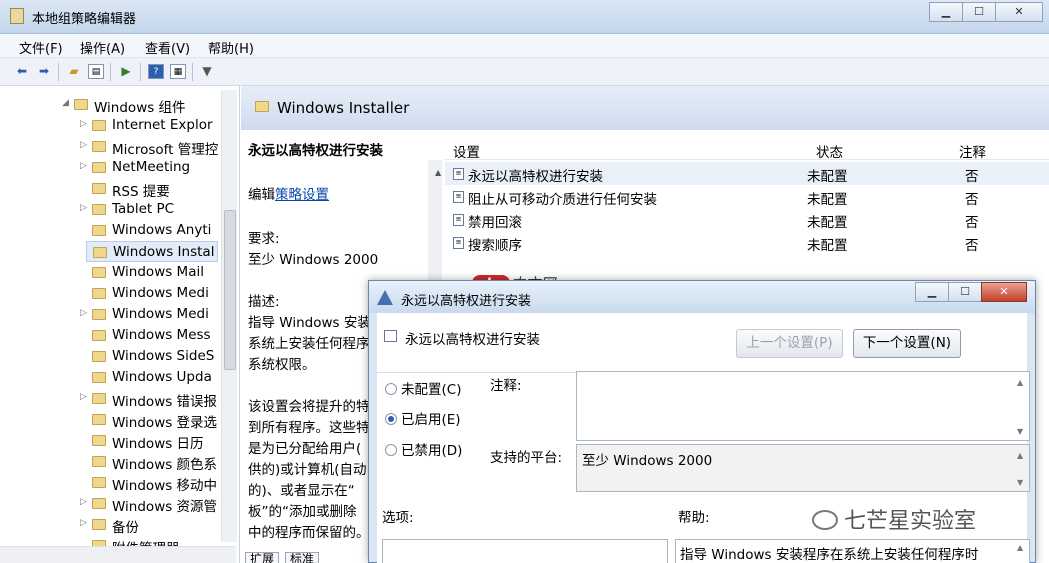  I want to click on tree-item: ▷ 备份, so click(109, 524).